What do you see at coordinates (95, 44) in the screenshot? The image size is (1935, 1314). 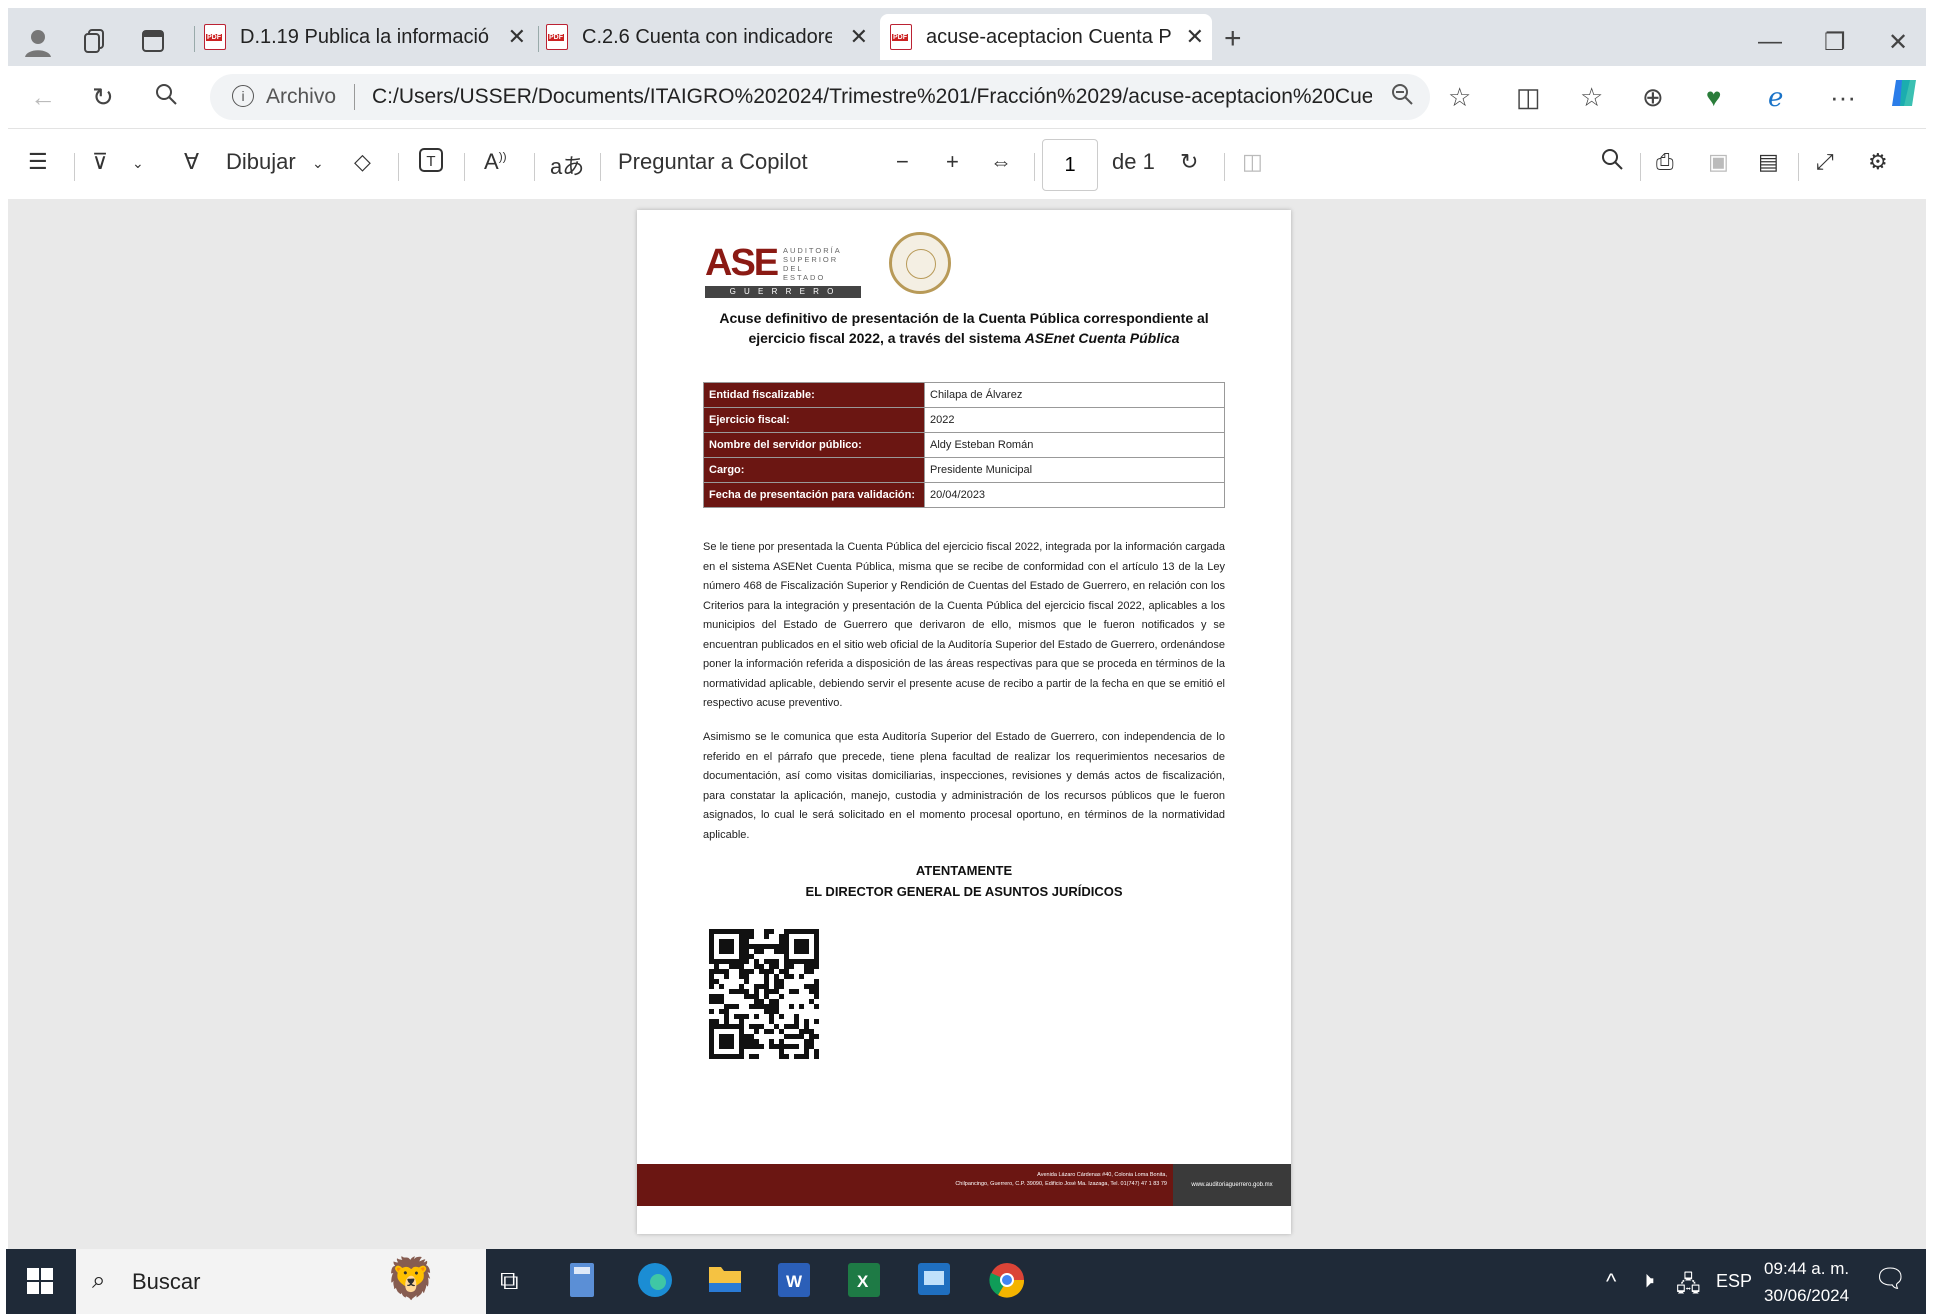 I see `workspaces-icon` at bounding box center [95, 44].